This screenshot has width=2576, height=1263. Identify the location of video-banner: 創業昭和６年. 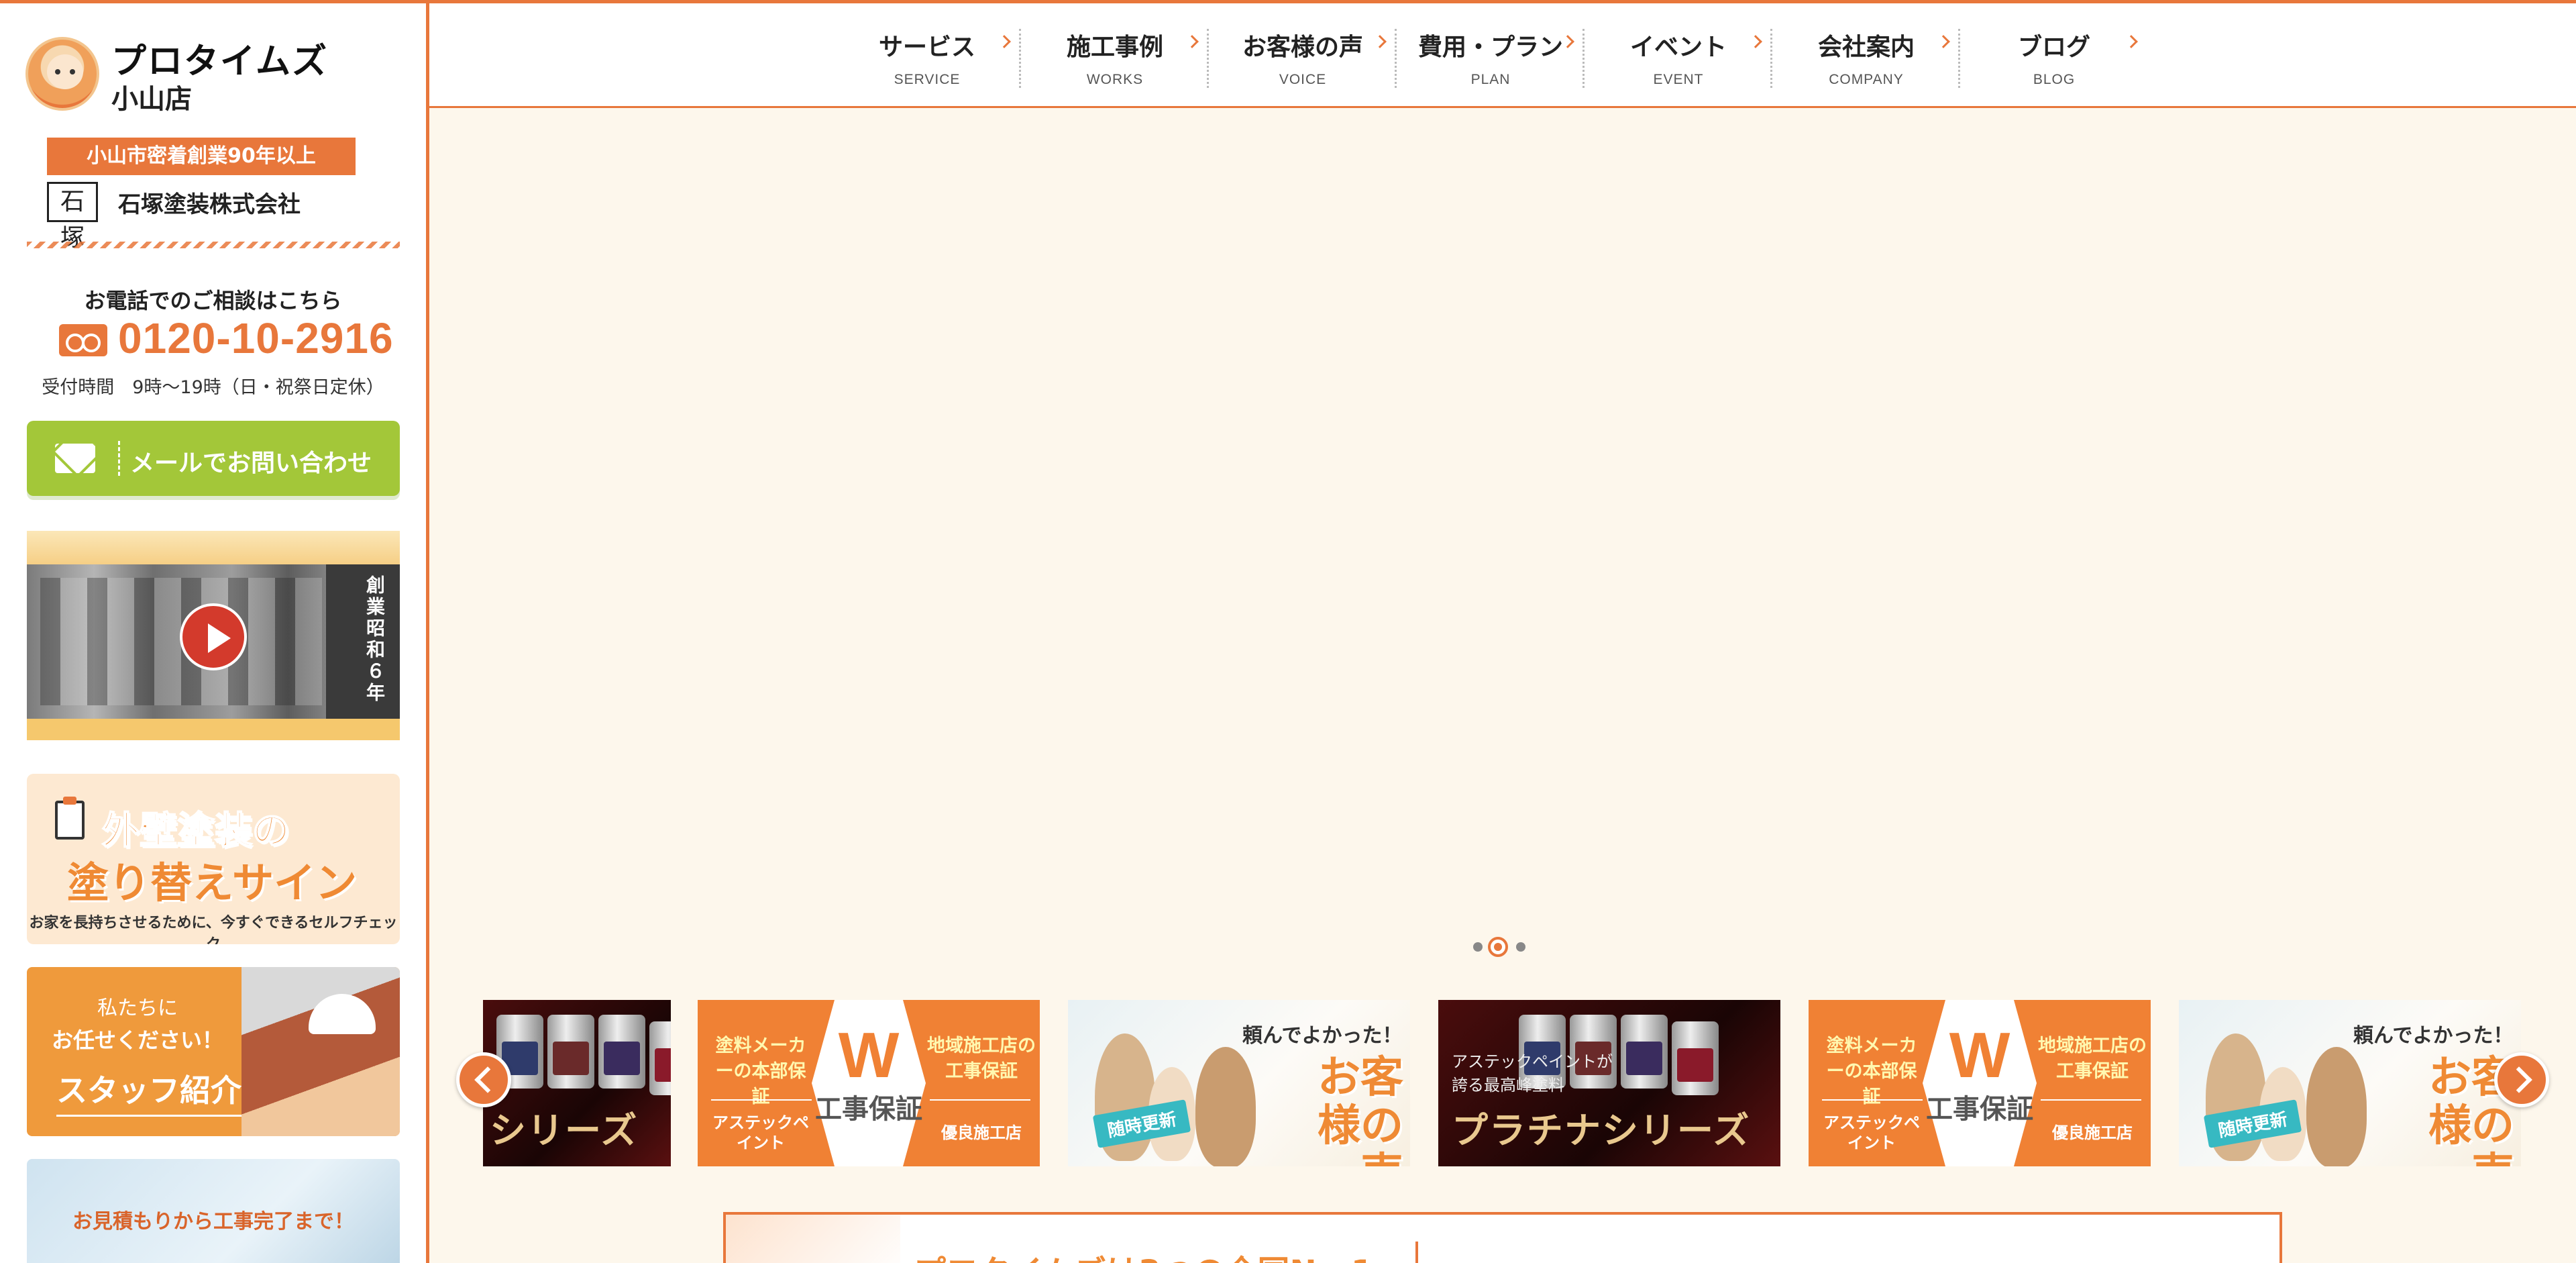
(213, 635).